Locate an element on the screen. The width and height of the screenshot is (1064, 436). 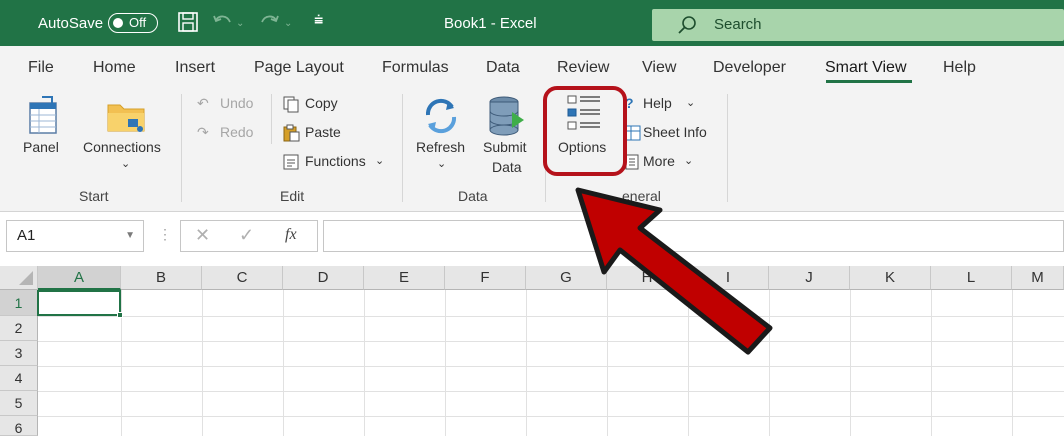
row-header: 1 is located at coordinates (19, 303).